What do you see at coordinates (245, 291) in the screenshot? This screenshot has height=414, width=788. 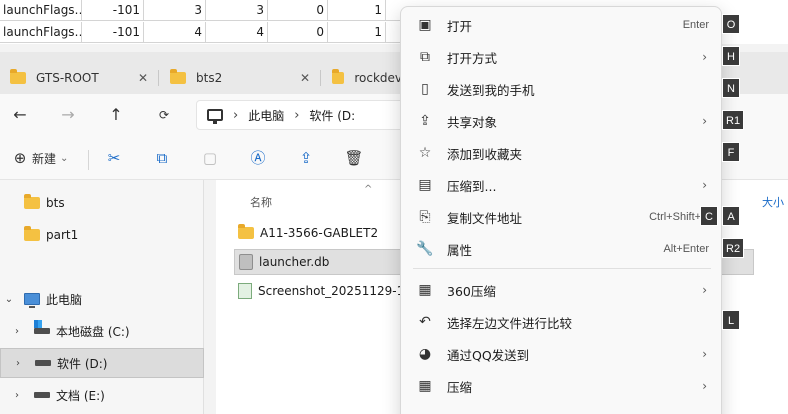 I see `image-file-icon` at bounding box center [245, 291].